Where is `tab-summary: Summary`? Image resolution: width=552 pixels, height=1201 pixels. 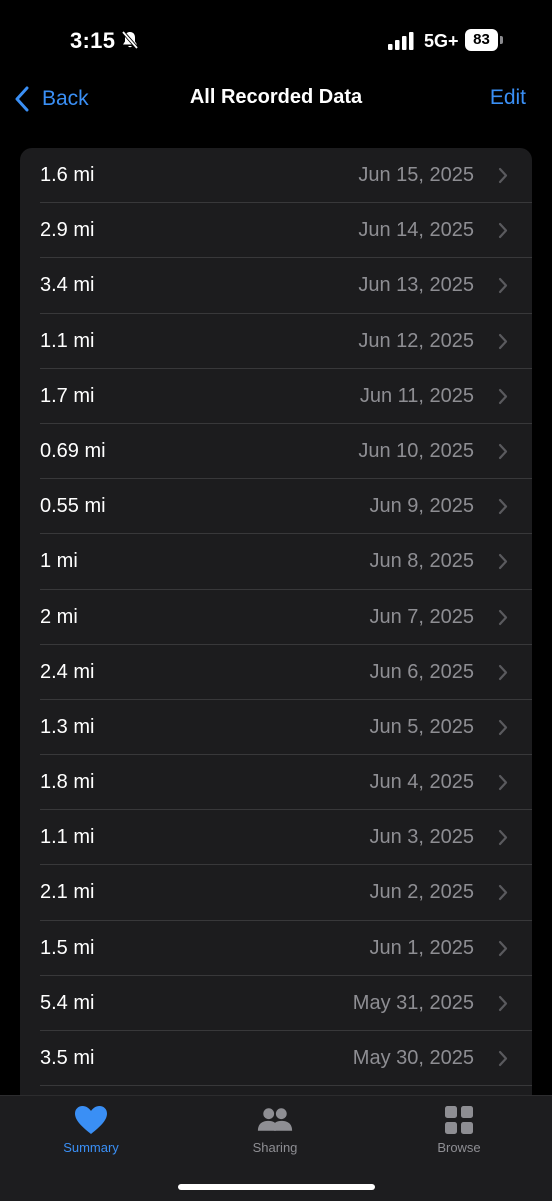
tab-summary: Summary is located at coordinates (91, 1134).